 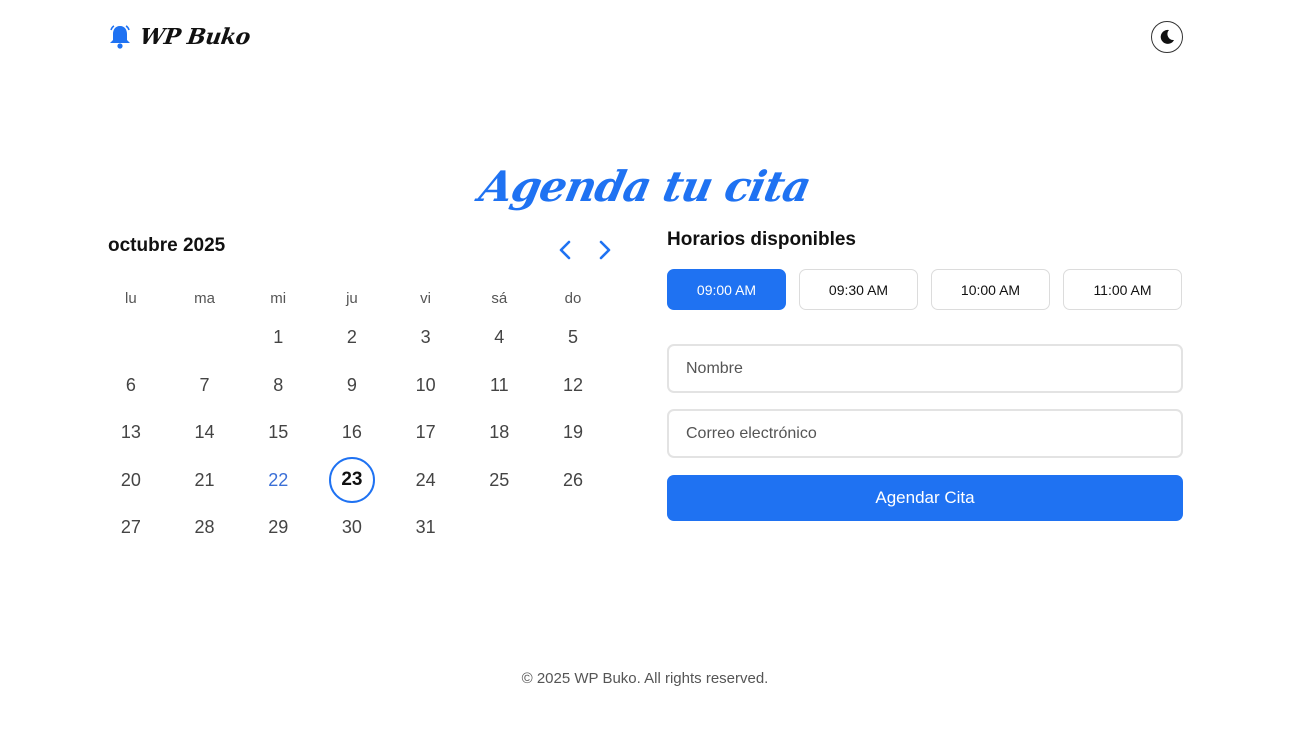 What do you see at coordinates (726, 289) in the screenshot?
I see `time-slot-button: 09:00 AM` at bounding box center [726, 289].